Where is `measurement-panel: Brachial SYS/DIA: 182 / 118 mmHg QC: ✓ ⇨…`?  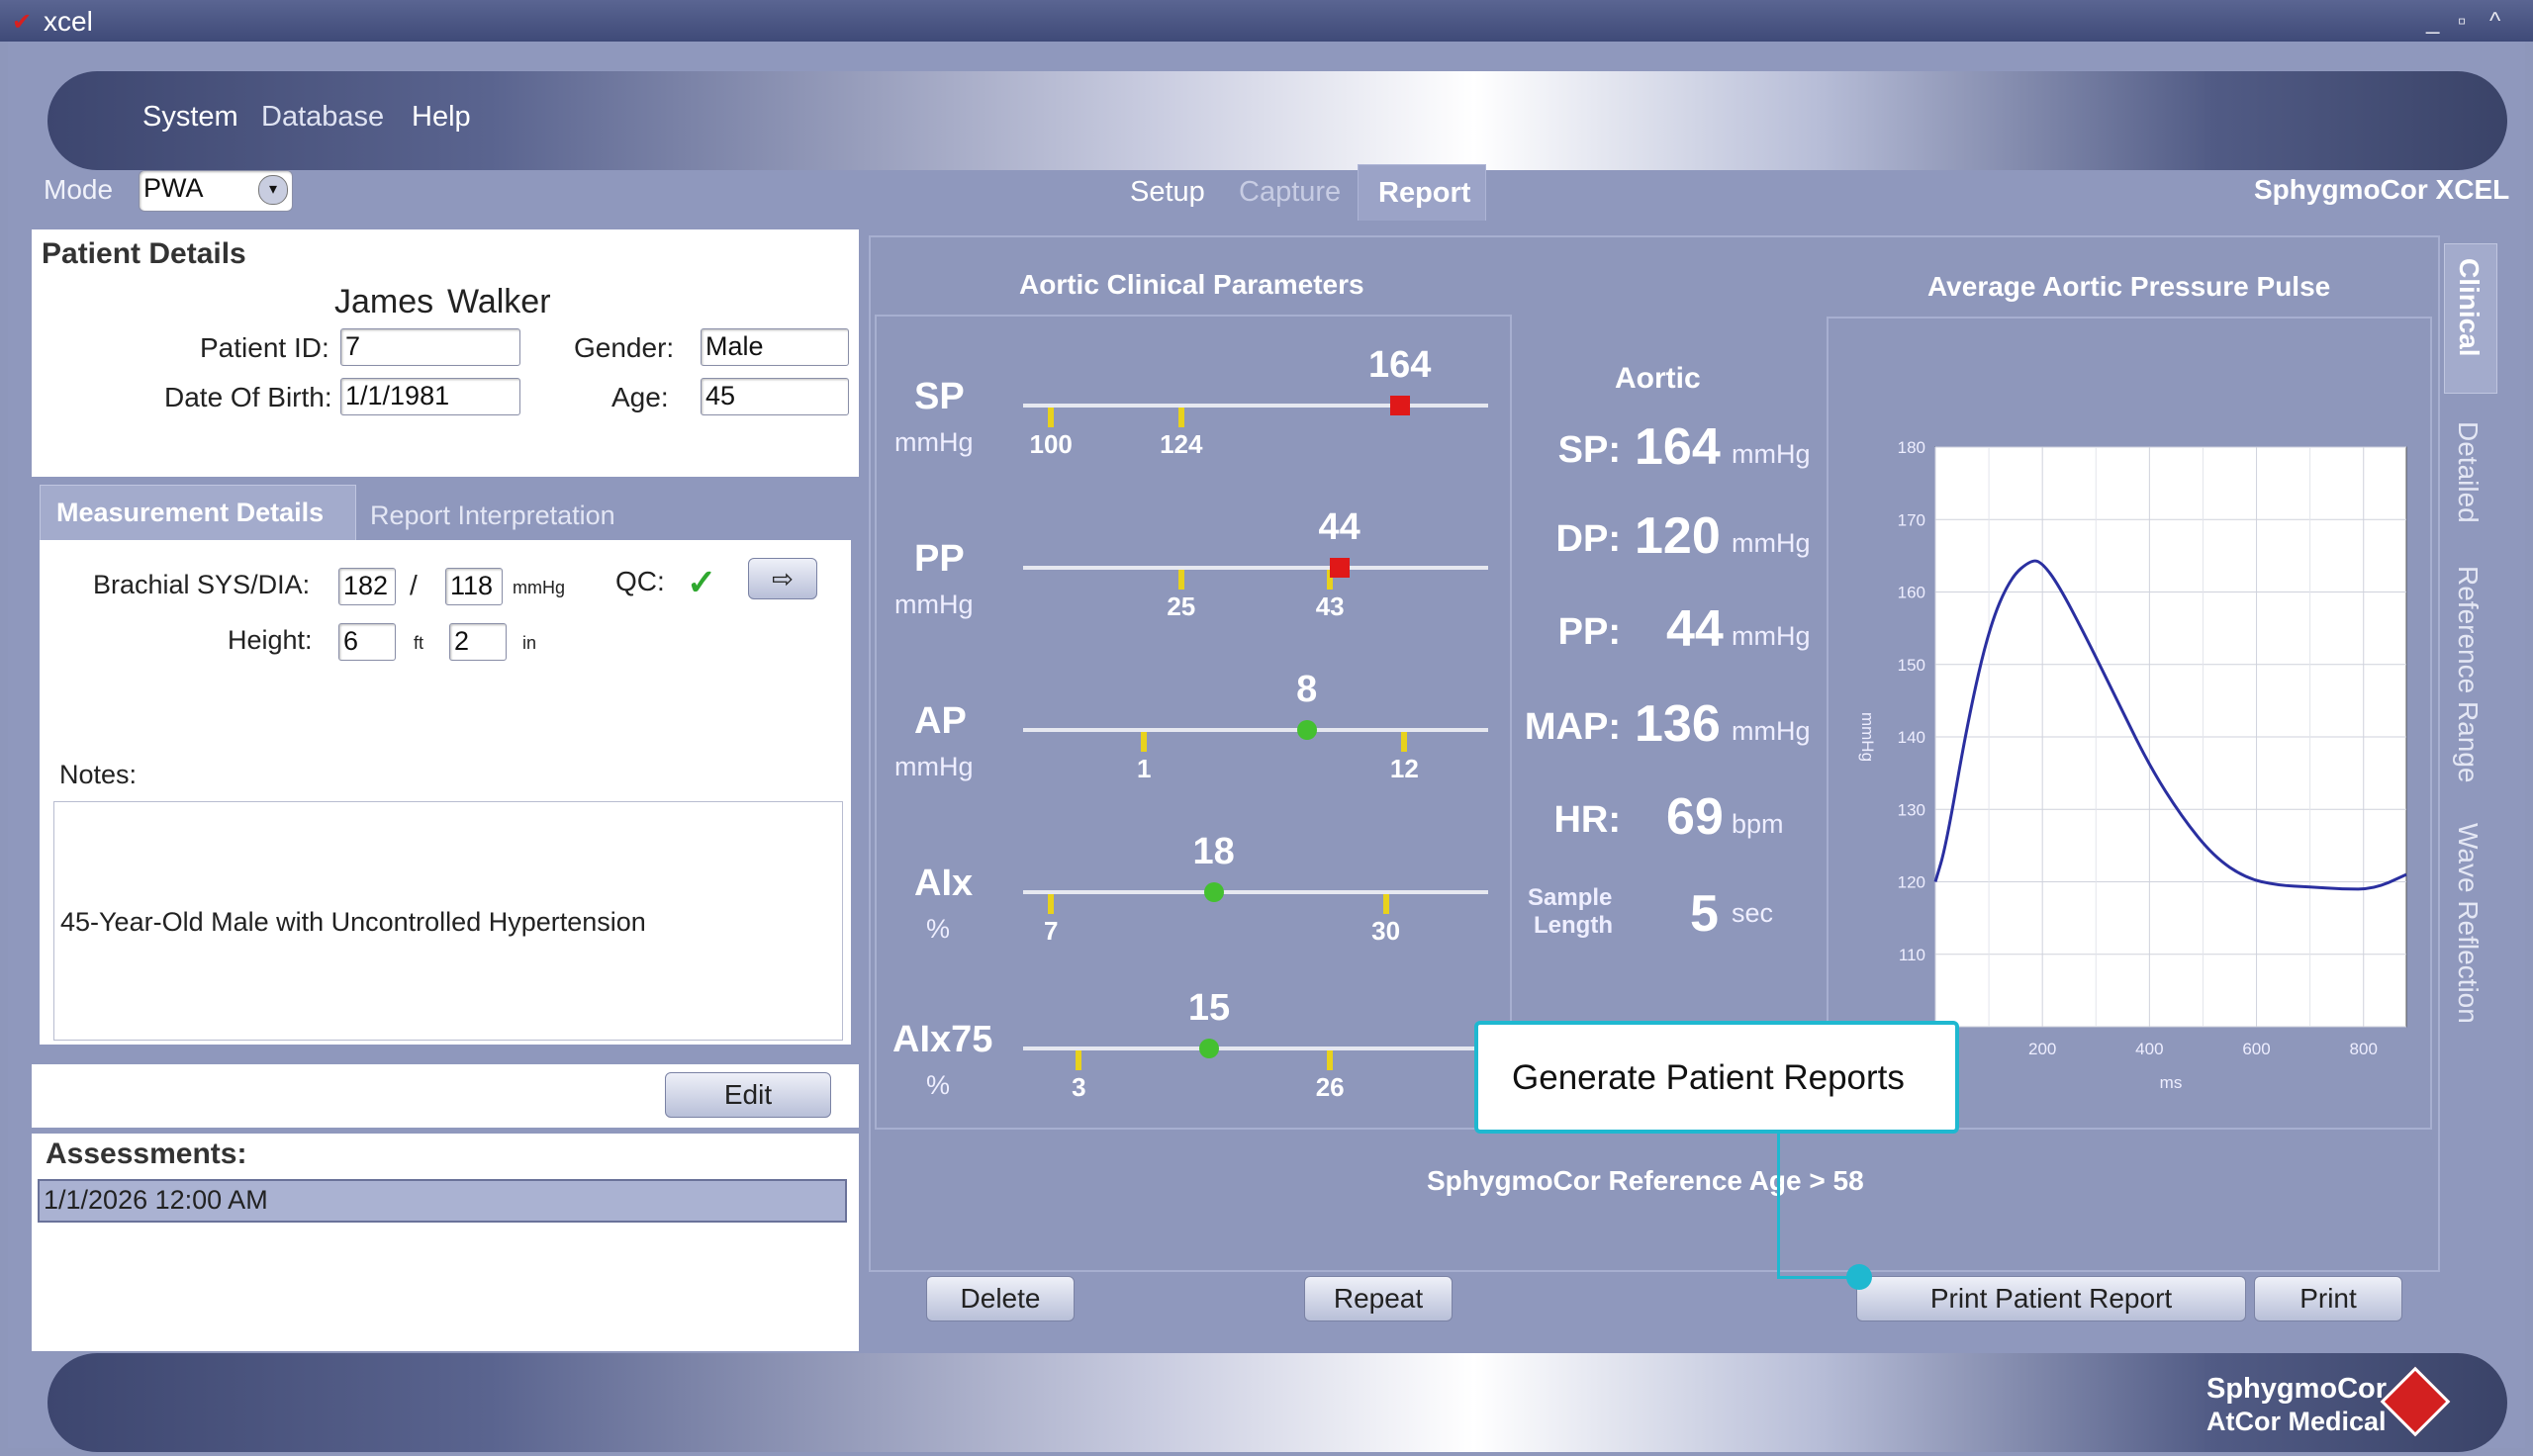
measurement-panel: Brachial SYS/DIA: 182 / 118 mmHg QC: ✓ ⇨… is located at coordinates (445, 792).